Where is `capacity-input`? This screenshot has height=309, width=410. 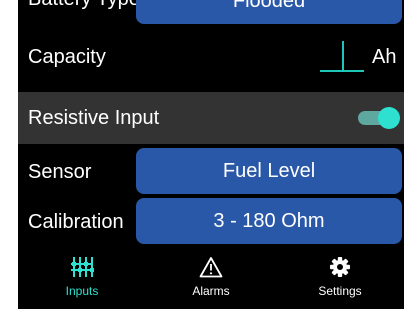
capacity-input is located at coordinates (342, 56).